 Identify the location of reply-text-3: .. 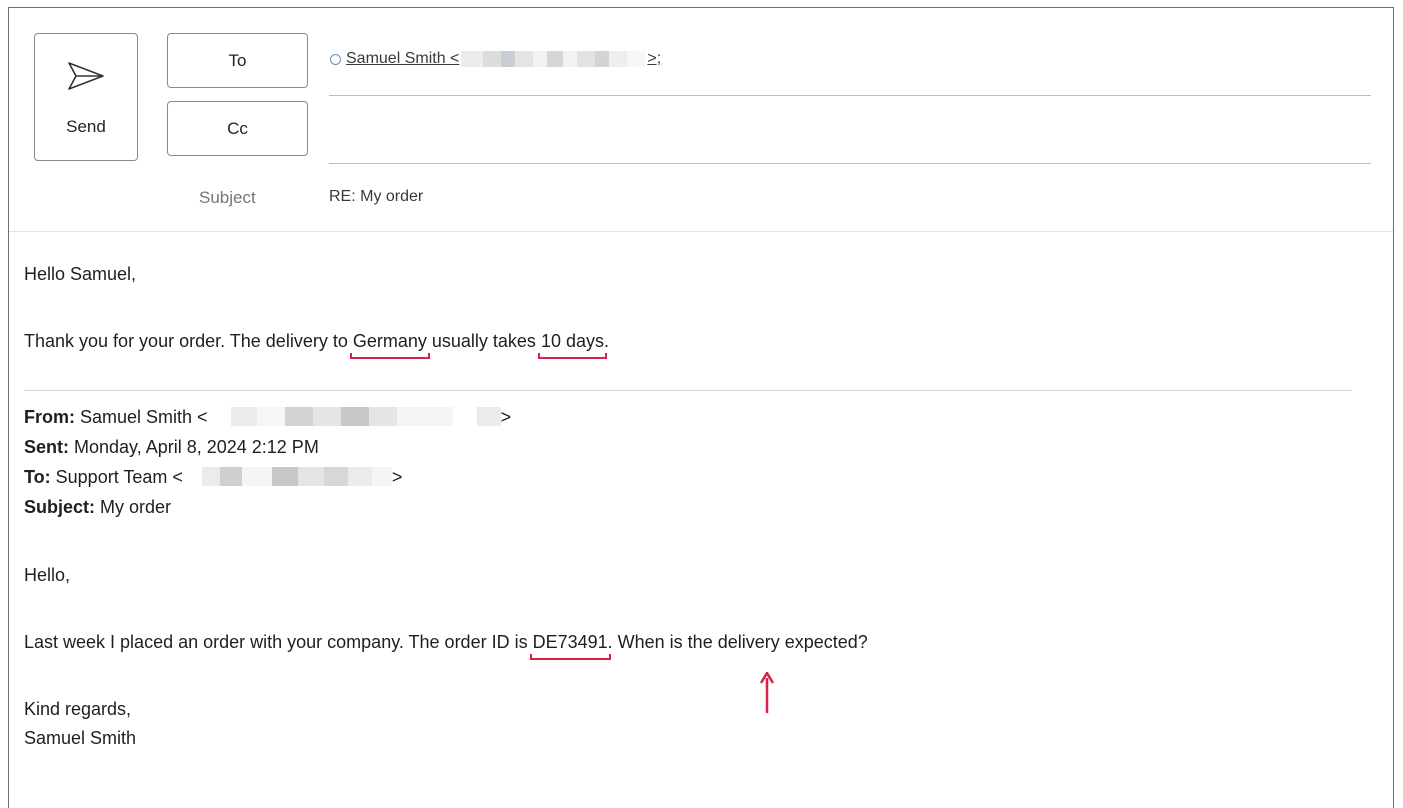
(606, 341).